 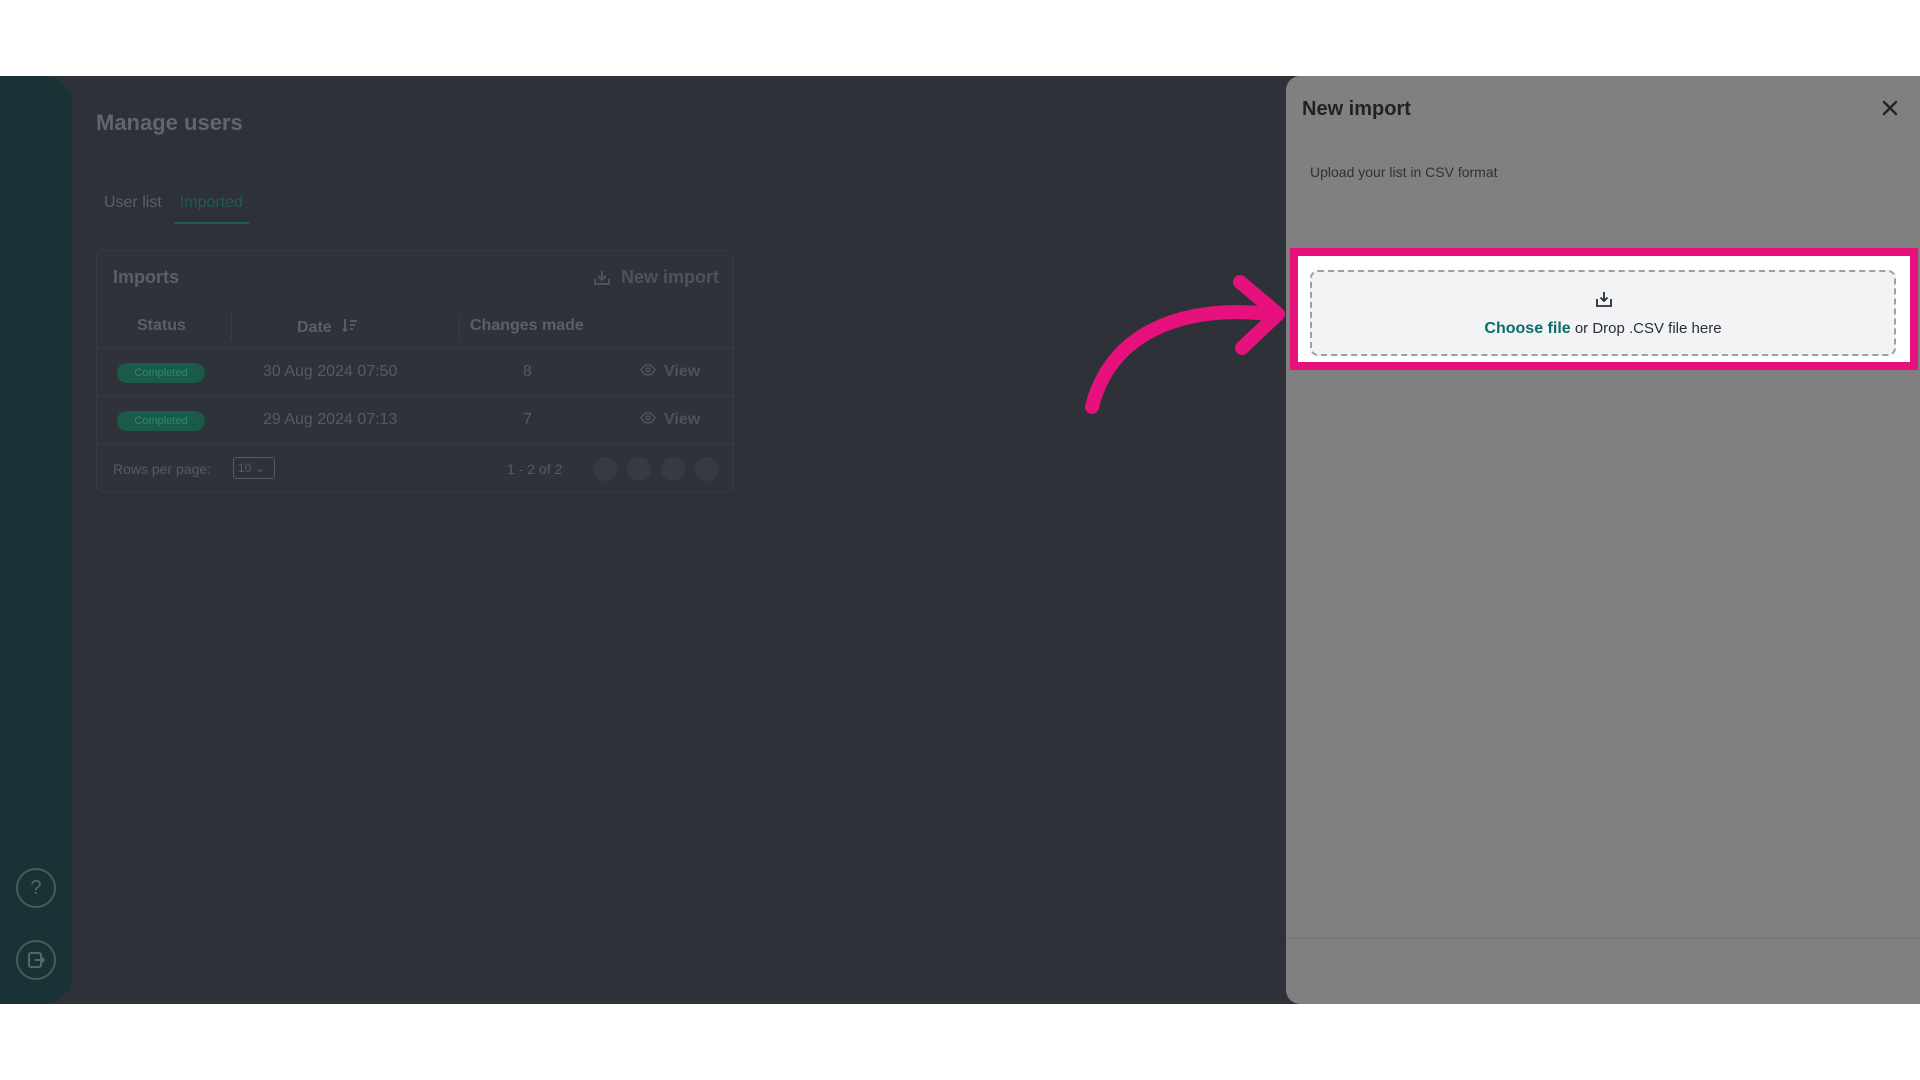 I want to click on sort-icon, so click(x=350, y=327).